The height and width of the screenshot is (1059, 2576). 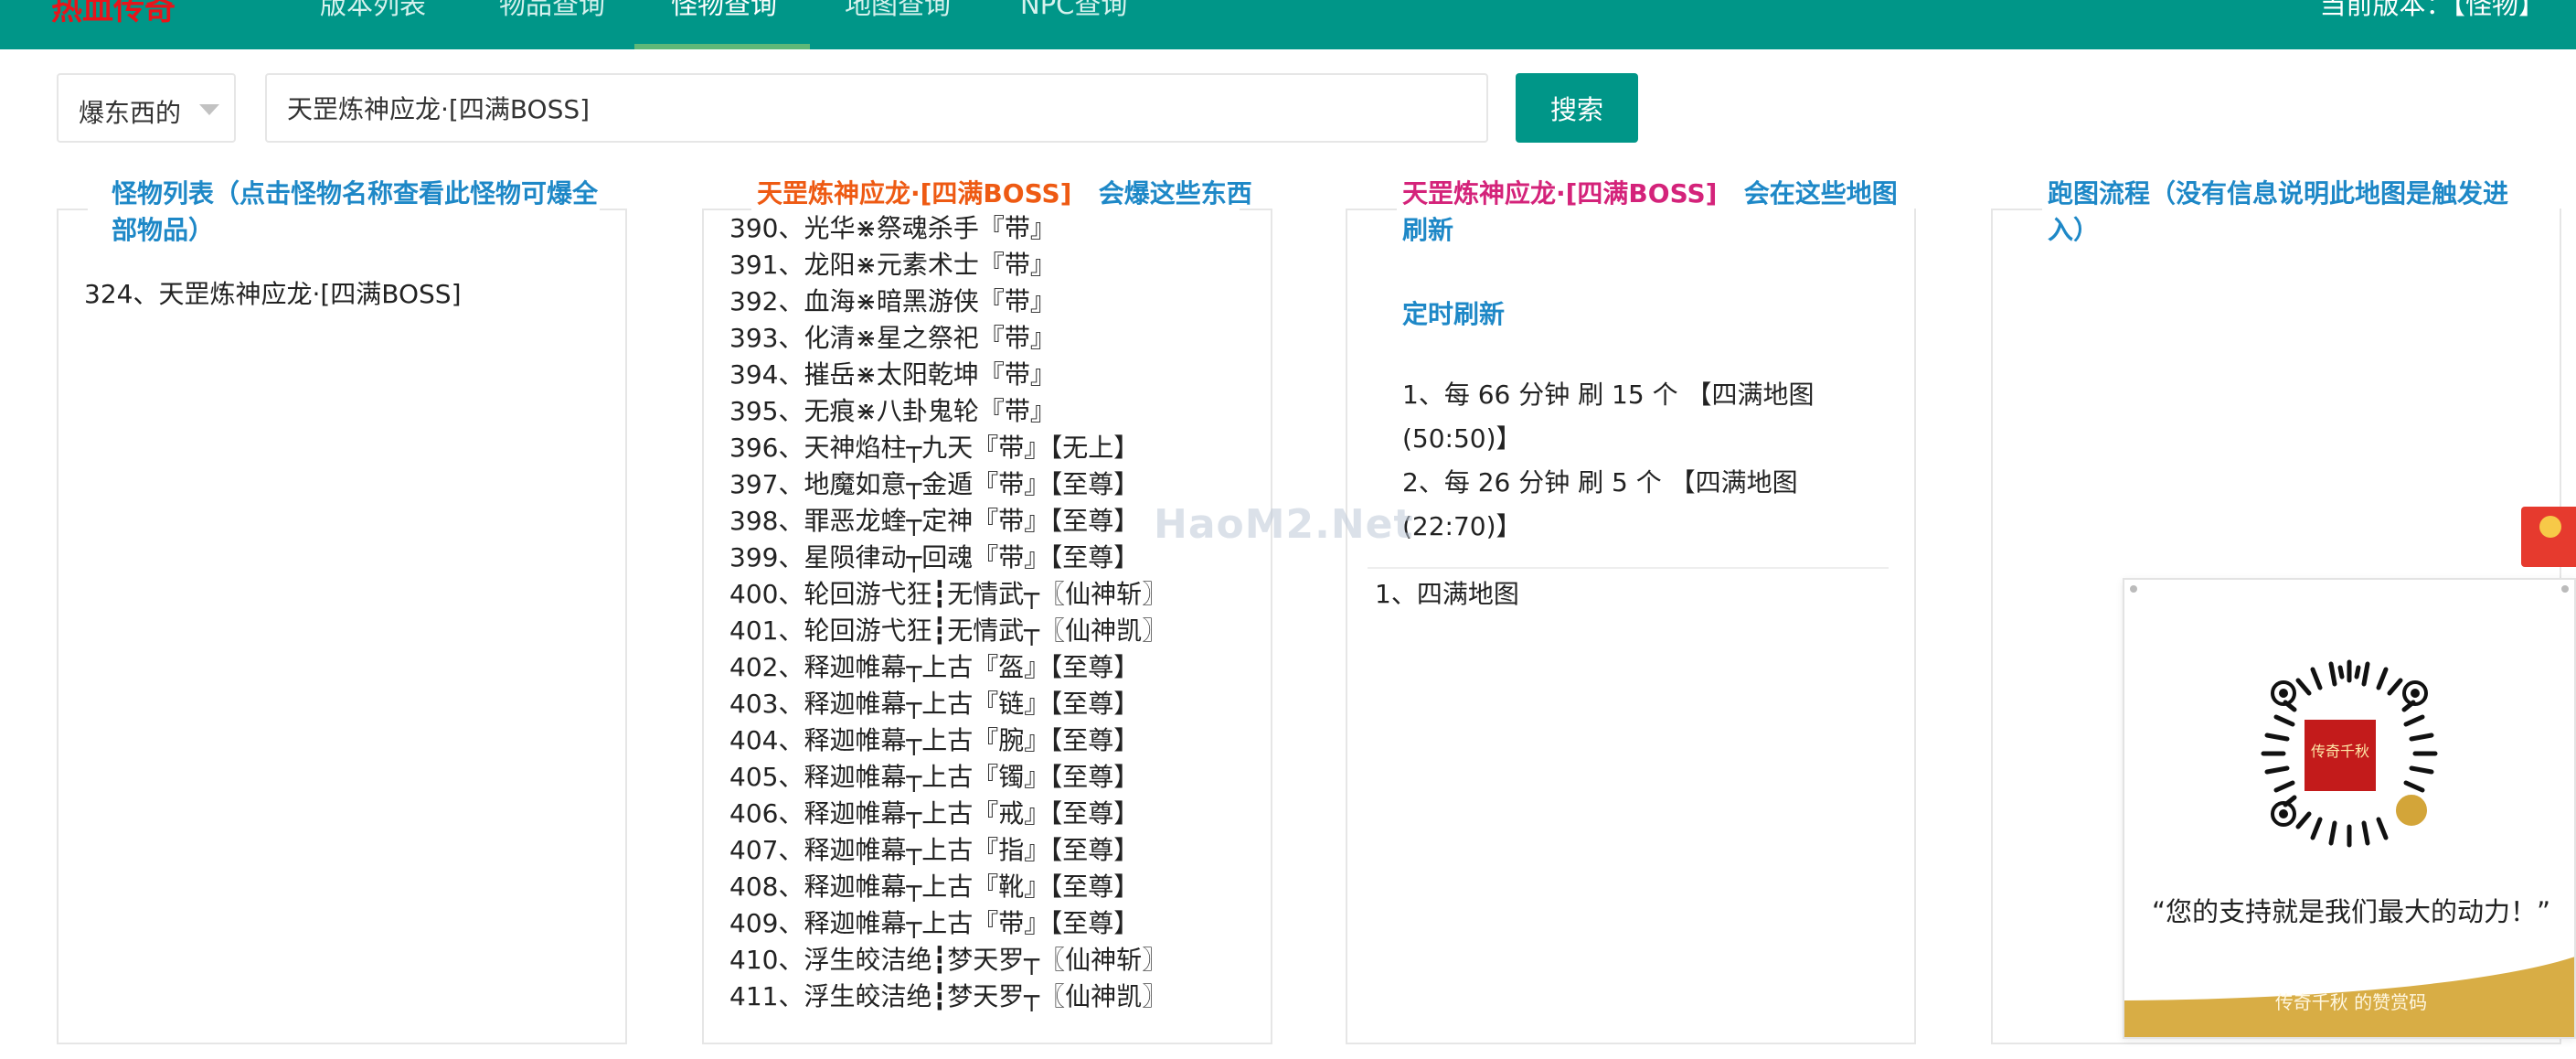 What do you see at coordinates (934, 777) in the screenshot?
I see `drop-item: 405、释迦帷幕┬上古『镯』【至尊】` at bounding box center [934, 777].